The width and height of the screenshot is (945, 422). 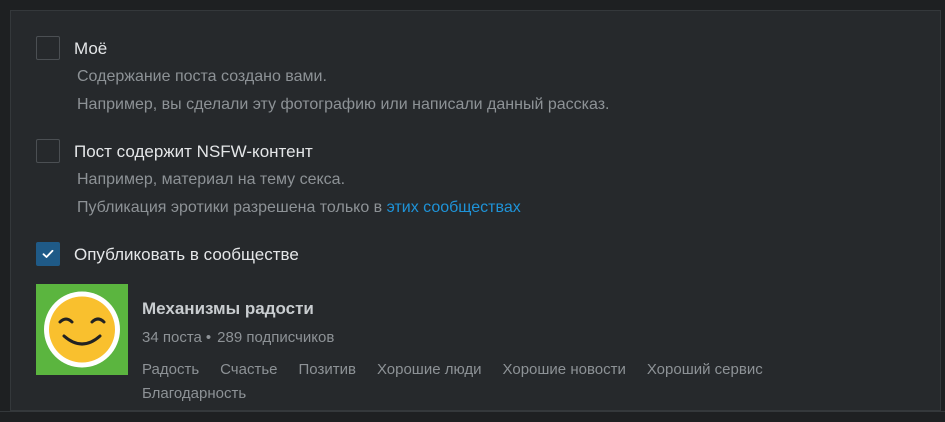 I want to click on community-stats: 34 поста • 289 подписчиков, so click(x=238, y=337).